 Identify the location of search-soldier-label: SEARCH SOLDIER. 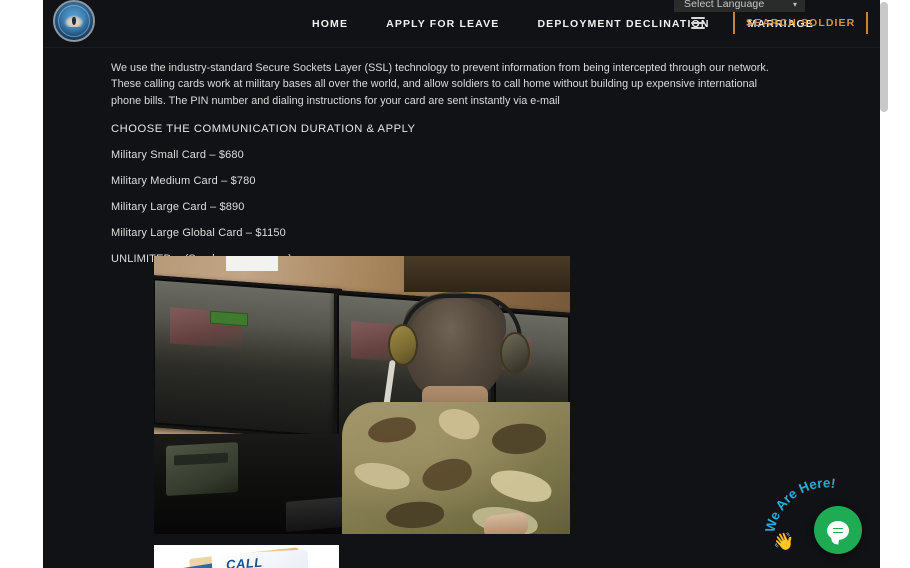
(801, 23).